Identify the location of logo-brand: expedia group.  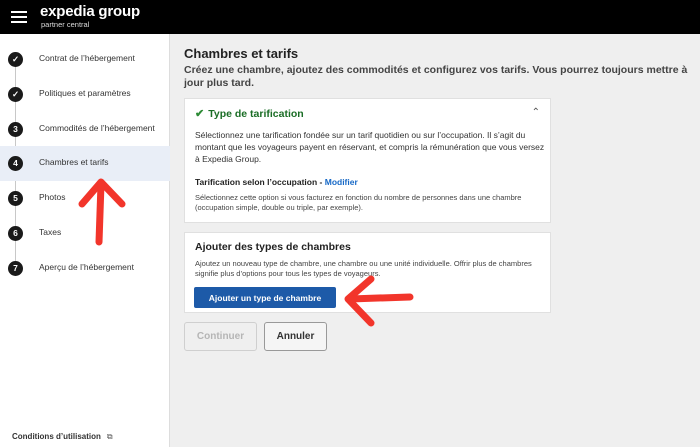
(90, 11).